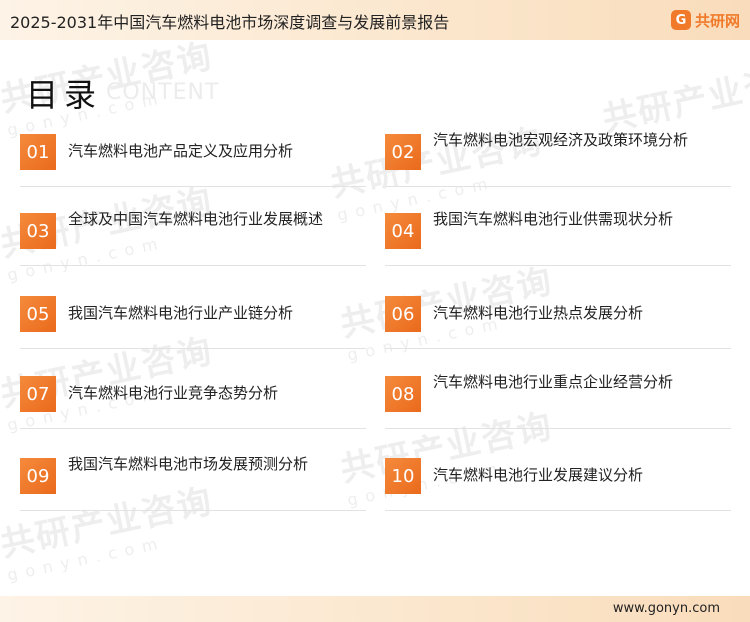  I want to click on item-label: 全球及中国汽车燃料电池行业发展概述, so click(196, 219).